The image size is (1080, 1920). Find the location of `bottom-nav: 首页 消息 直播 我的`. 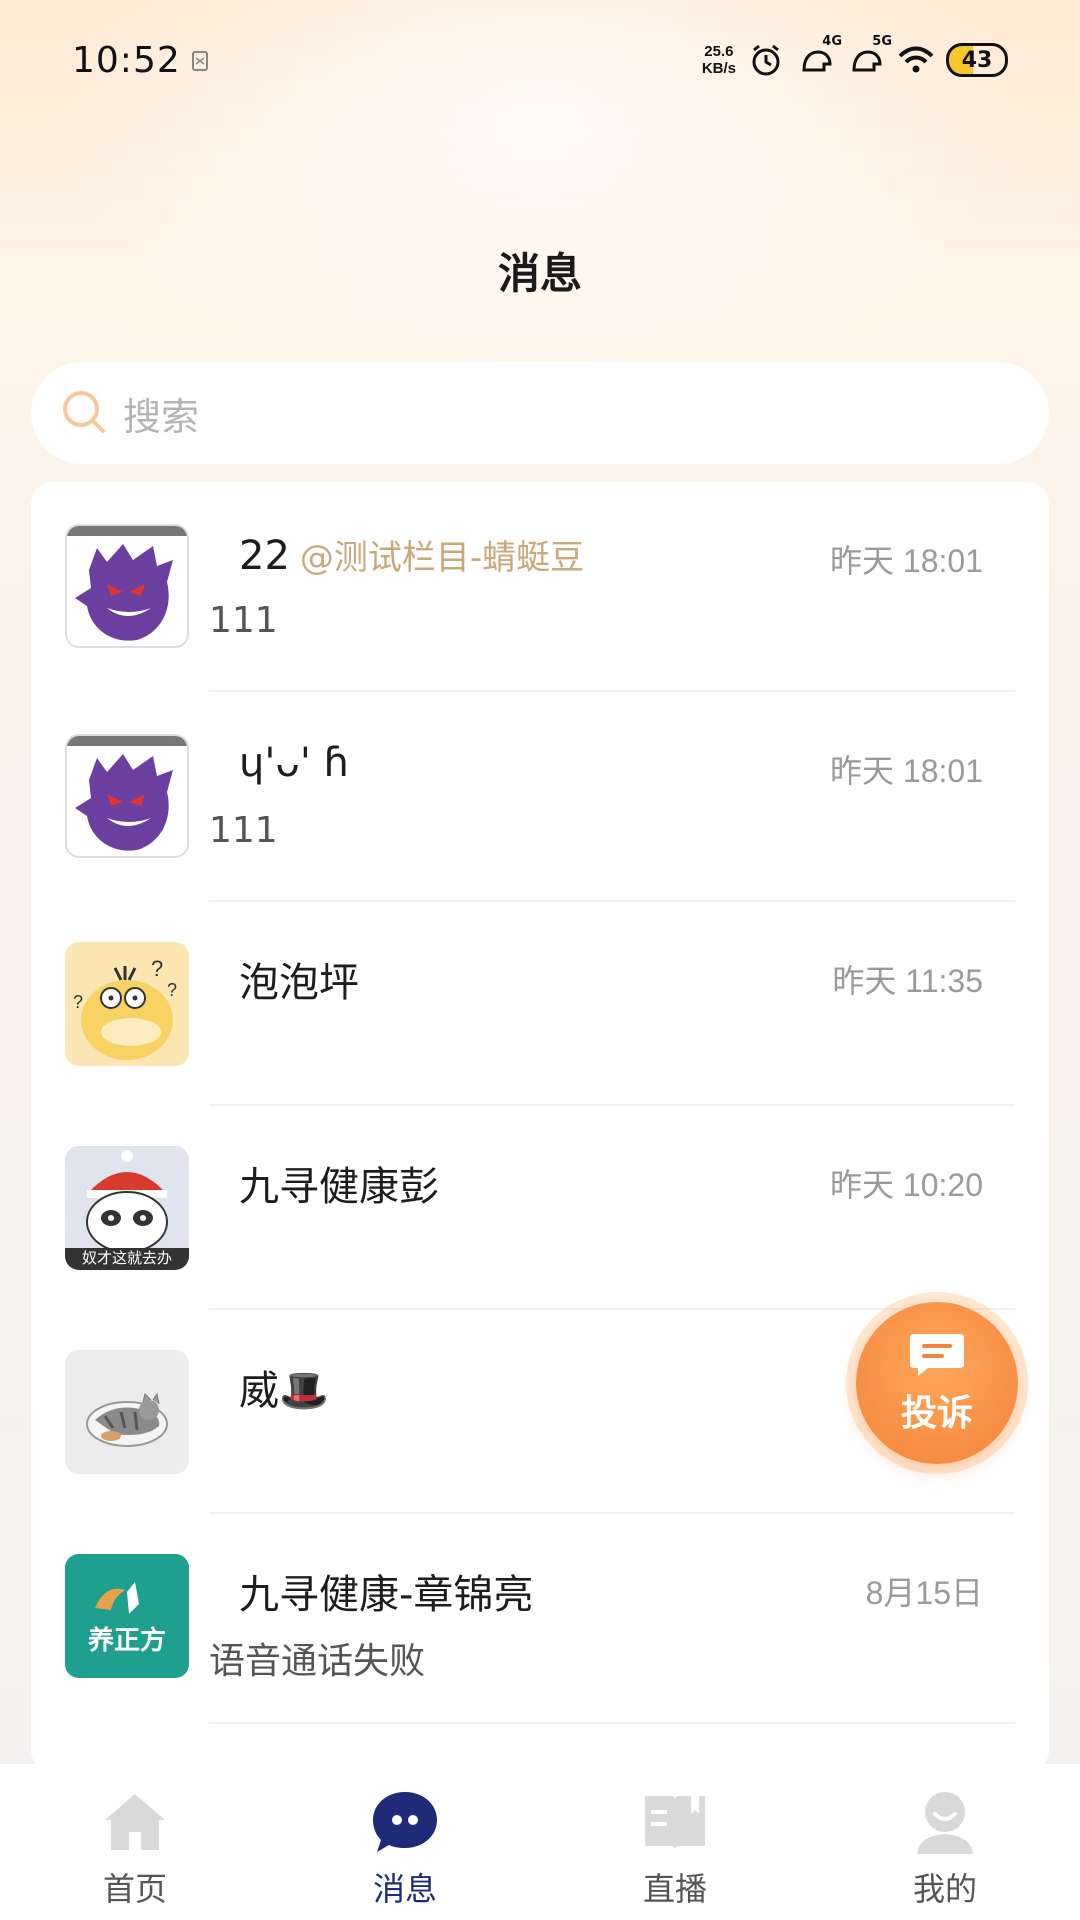

bottom-nav: 首页 消息 直播 我的 is located at coordinates (540, 1842).